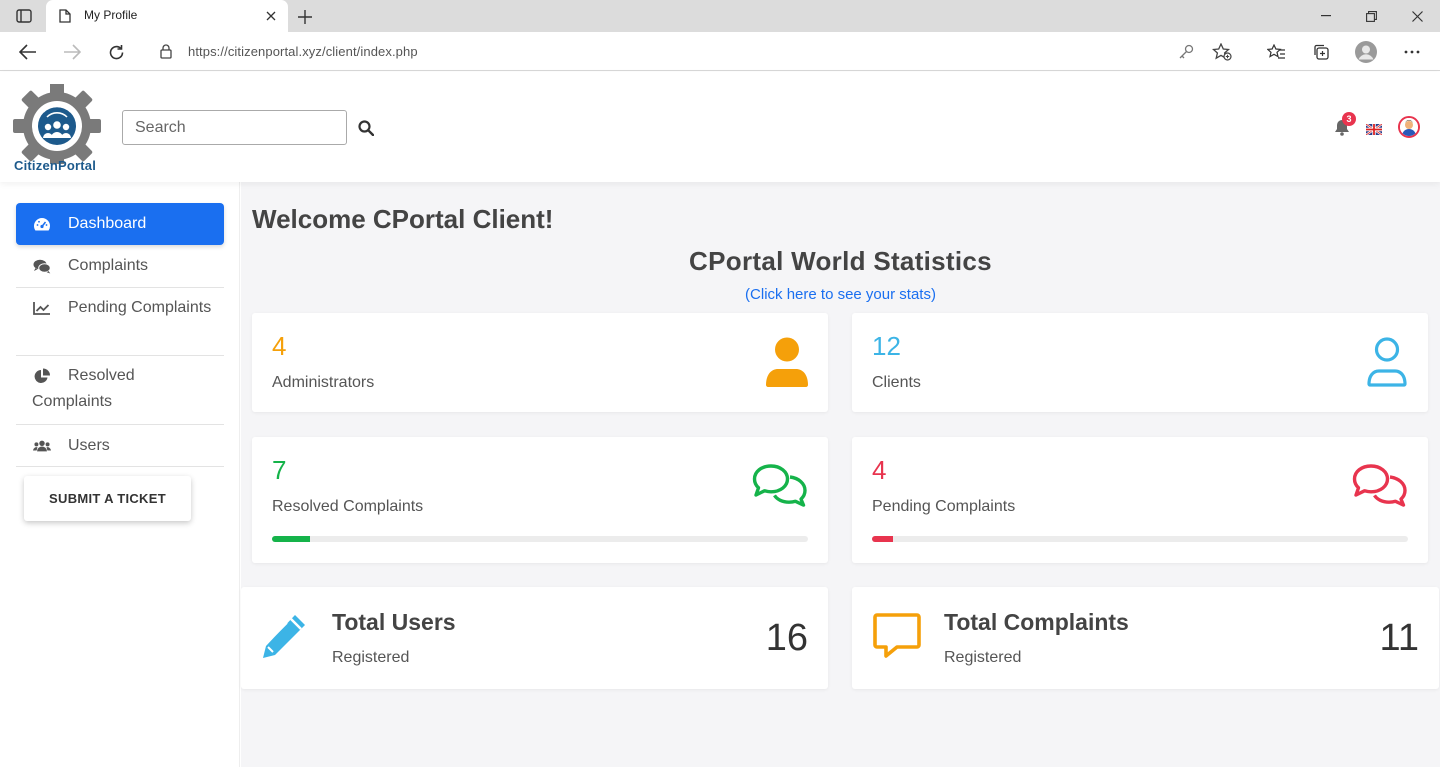  I want to click on welcome-heading: Welcome CPortal Client!, so click(403, 219).